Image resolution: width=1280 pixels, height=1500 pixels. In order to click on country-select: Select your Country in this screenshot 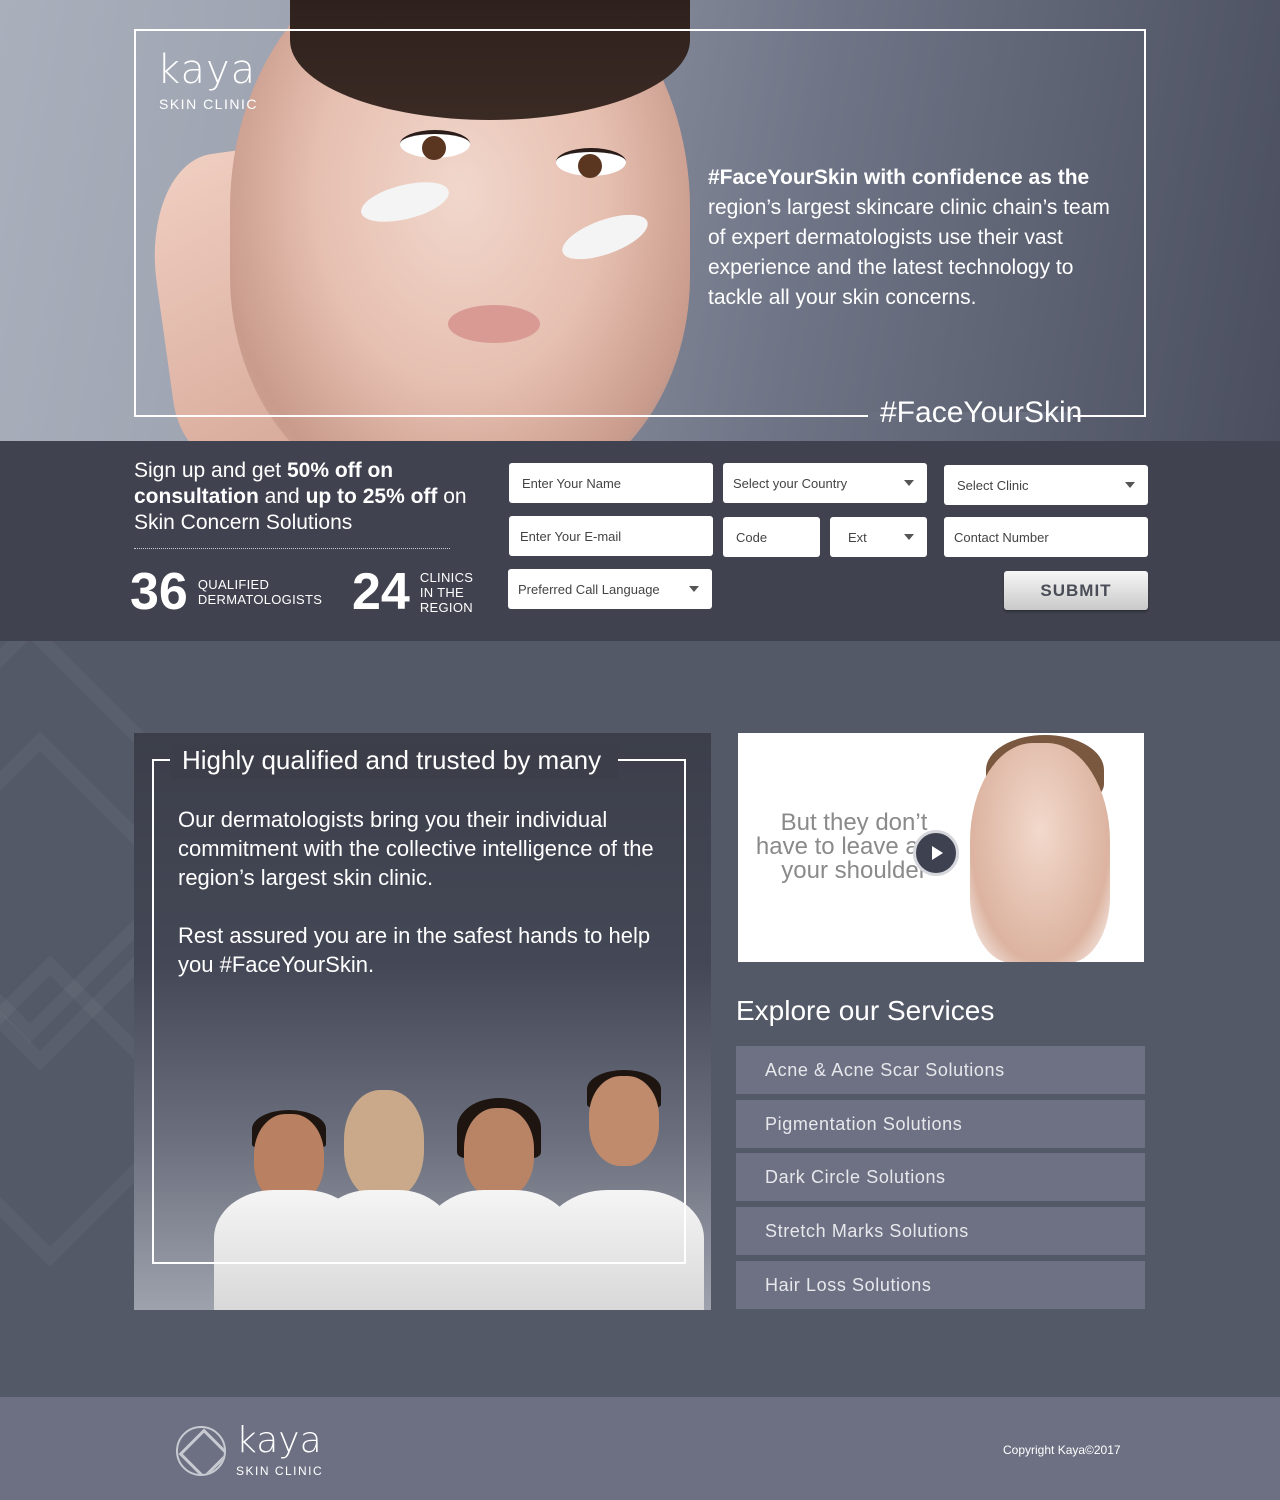, I will do `click(825, 483)`.